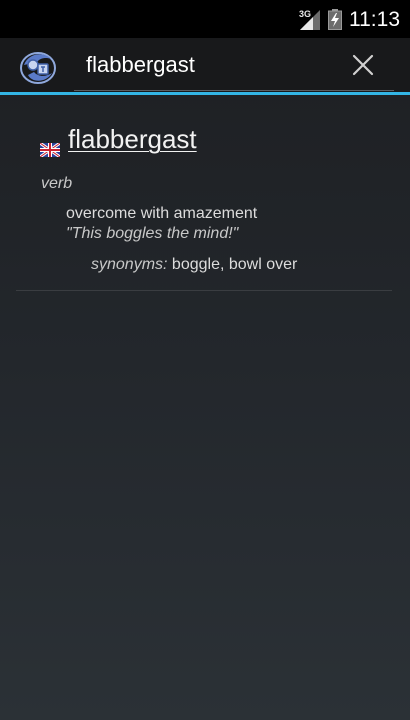 Image resolution: width=410 pixels, height=720 pixels. I want to click on status-bar: 3G 11:13, so click(205, 19).